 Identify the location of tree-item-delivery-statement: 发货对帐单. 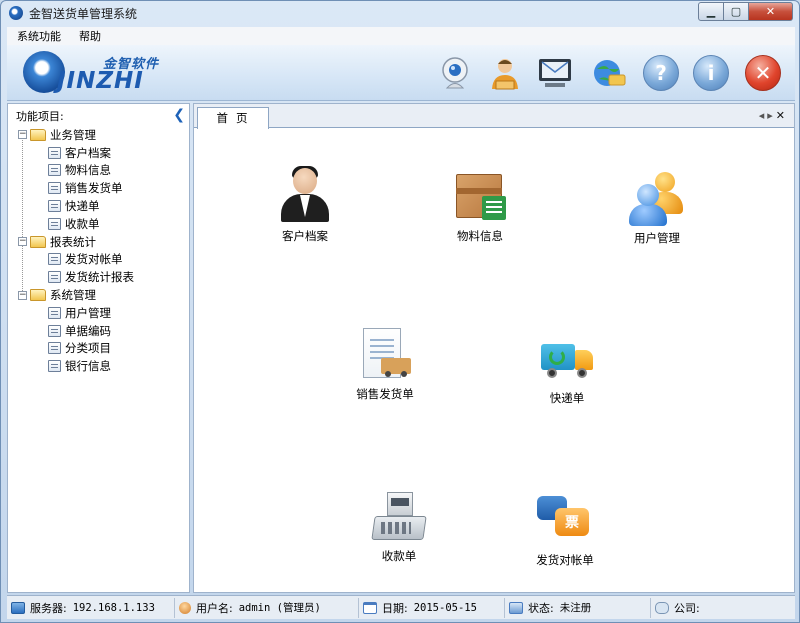
(98, 260).